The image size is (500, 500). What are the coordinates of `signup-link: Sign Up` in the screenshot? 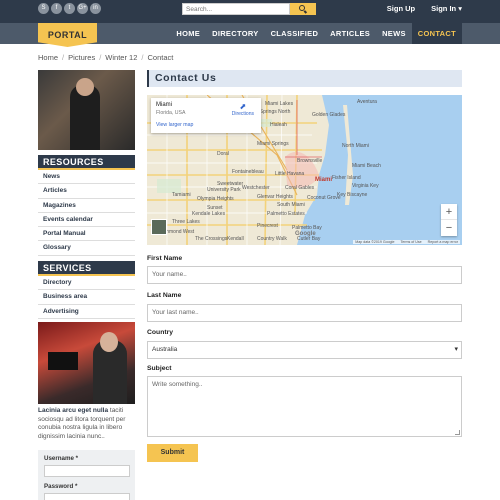 It's located at (401, 8).